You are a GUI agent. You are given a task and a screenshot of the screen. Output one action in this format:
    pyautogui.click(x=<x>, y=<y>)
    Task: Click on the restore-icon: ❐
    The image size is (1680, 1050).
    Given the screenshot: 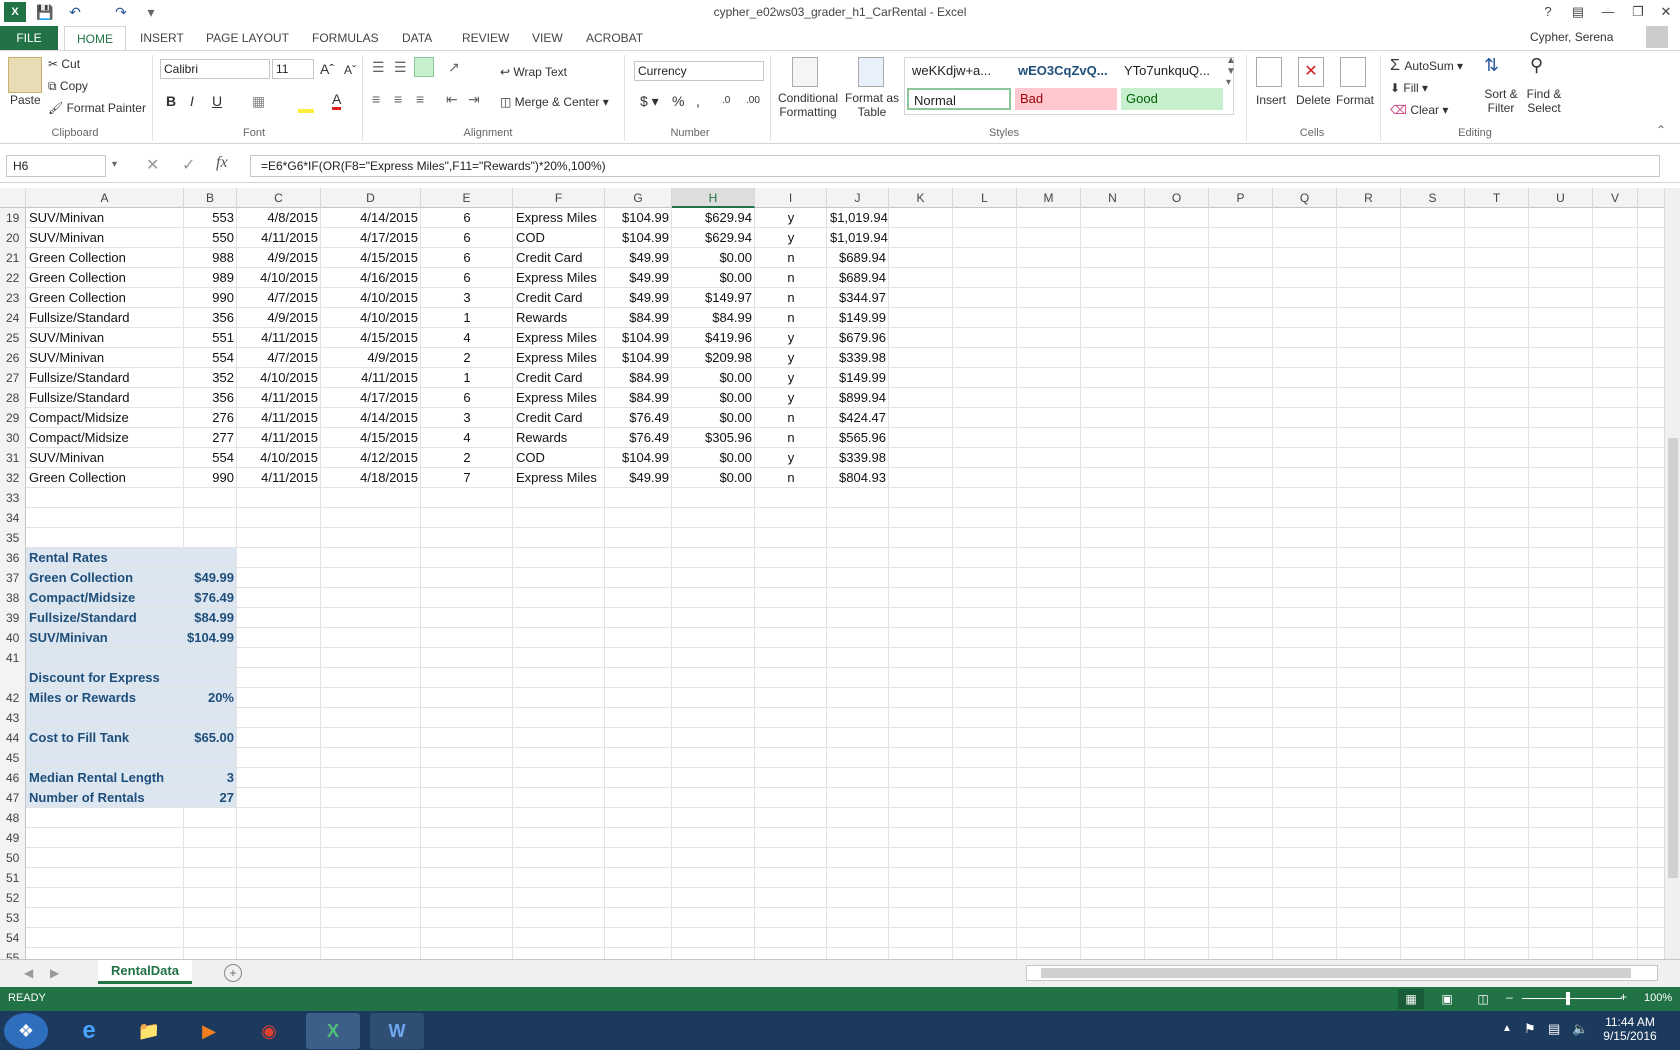 What is the action you would take?
    pyautogui.click(x=1638, y=12)
    